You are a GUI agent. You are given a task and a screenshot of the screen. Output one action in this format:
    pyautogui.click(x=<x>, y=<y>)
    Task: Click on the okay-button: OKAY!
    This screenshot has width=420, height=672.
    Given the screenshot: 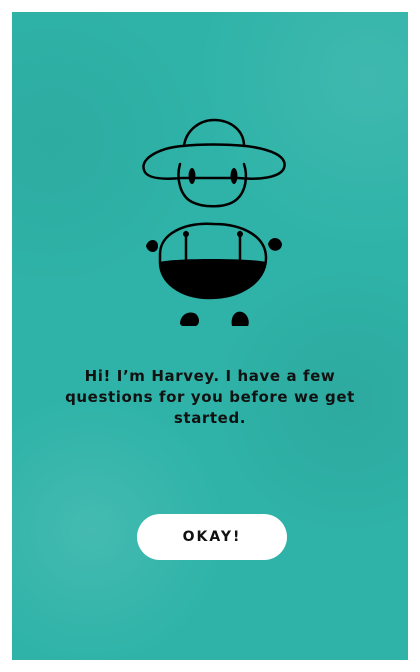 What is the action you would take?
    pyautogui.click(x=212, y=537)
    